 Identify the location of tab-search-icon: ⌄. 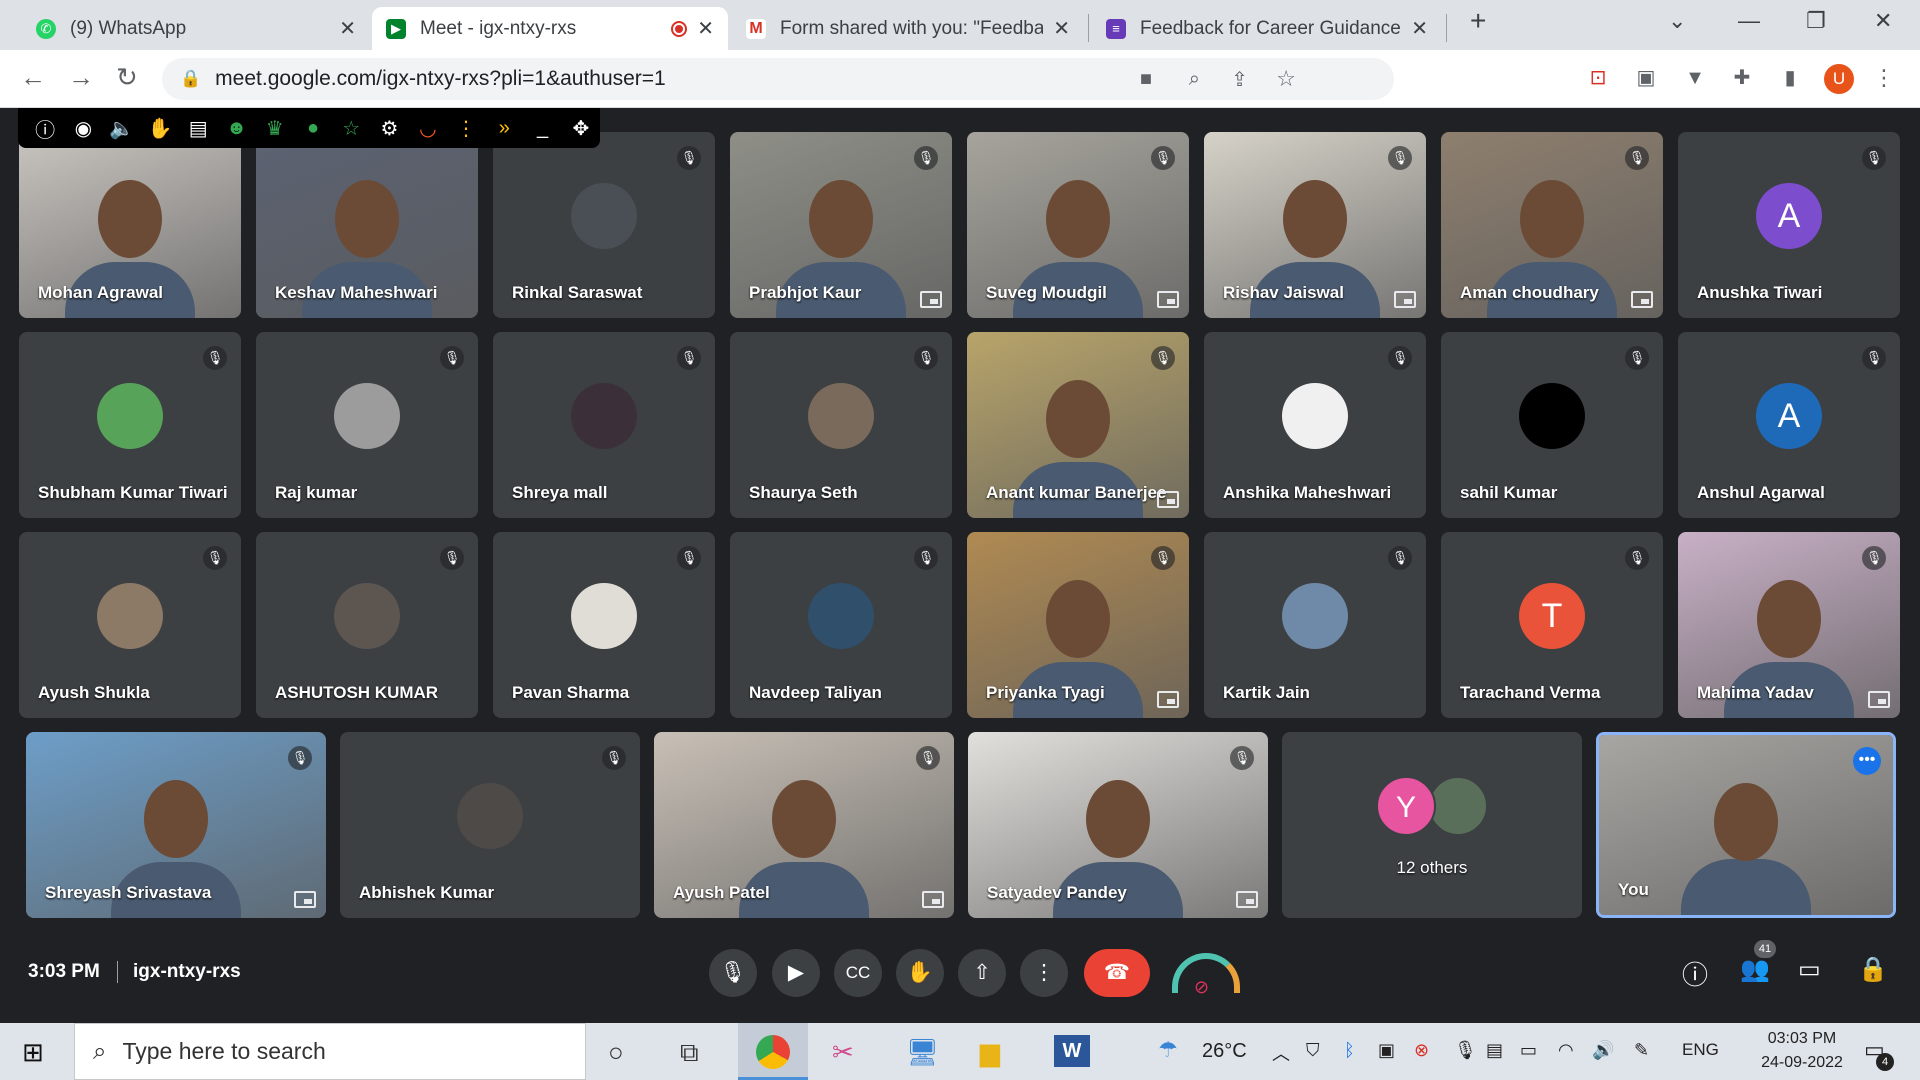
(1677, 21).